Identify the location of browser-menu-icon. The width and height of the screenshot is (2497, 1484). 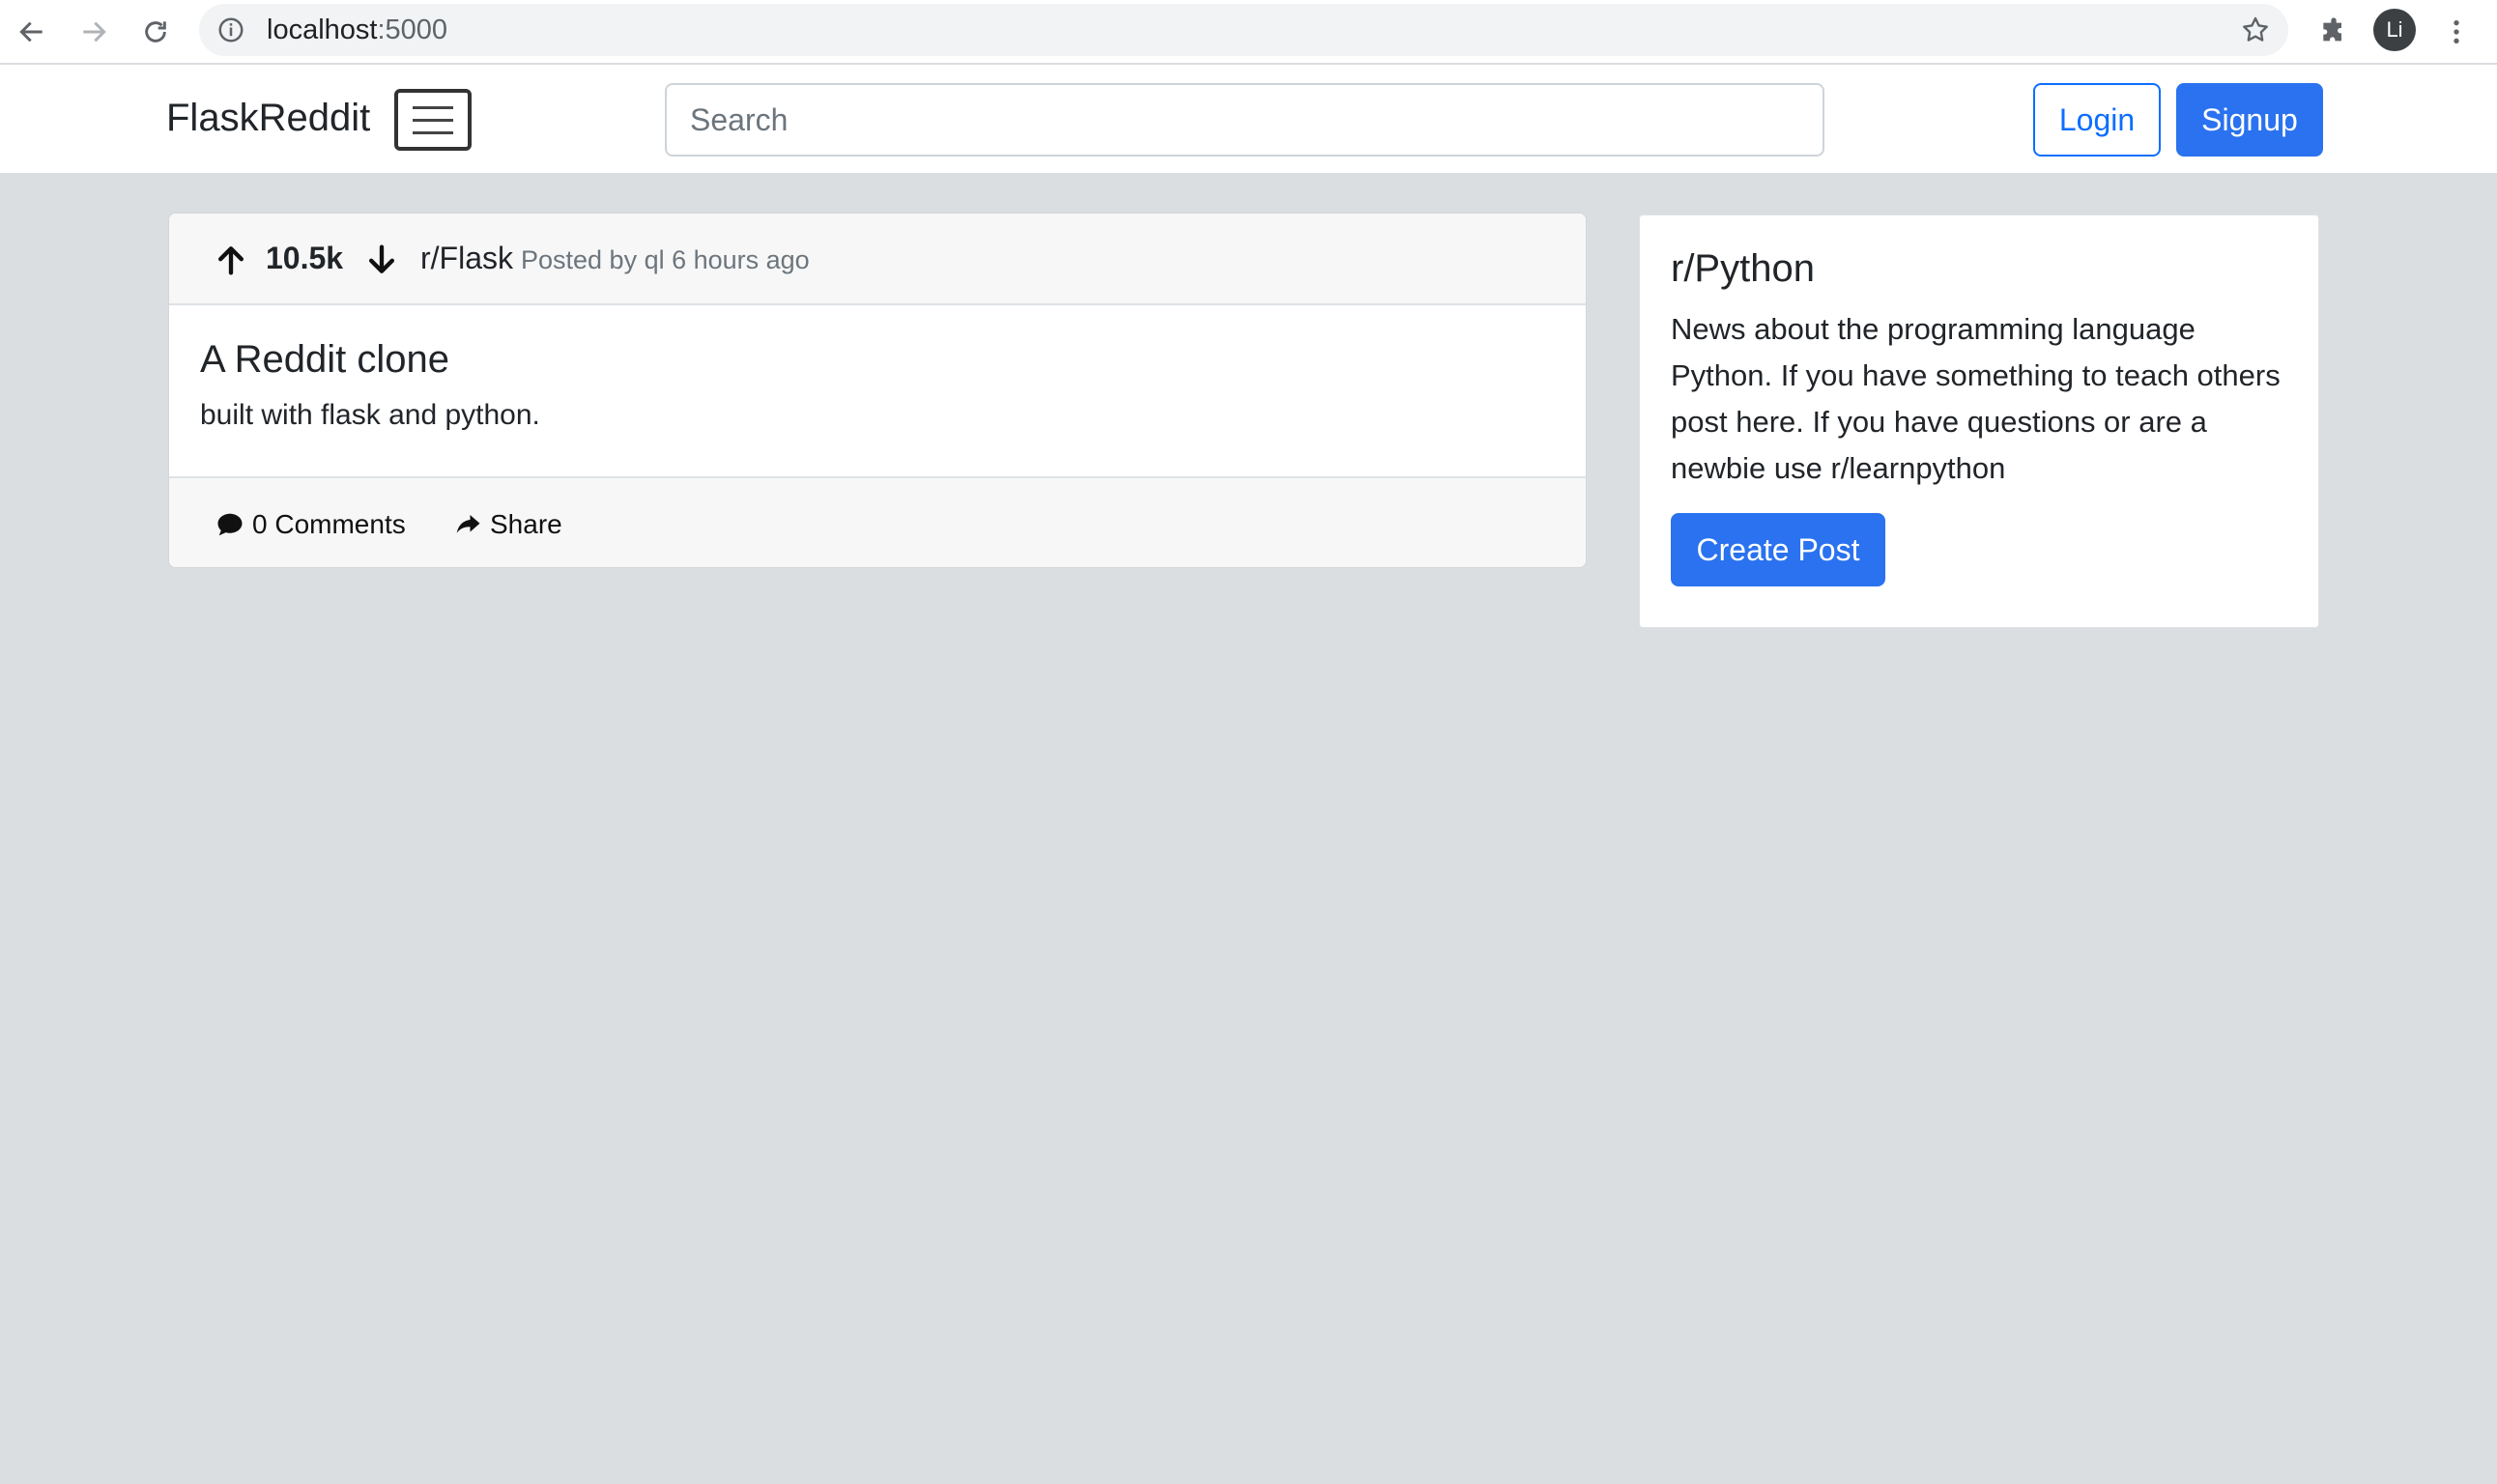
(2456, 32).